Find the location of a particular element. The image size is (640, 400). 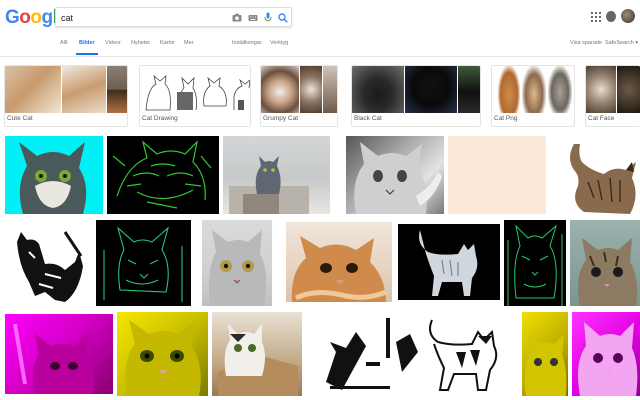

related-chip-label: Cat Face is located at coordinates (601, 118).